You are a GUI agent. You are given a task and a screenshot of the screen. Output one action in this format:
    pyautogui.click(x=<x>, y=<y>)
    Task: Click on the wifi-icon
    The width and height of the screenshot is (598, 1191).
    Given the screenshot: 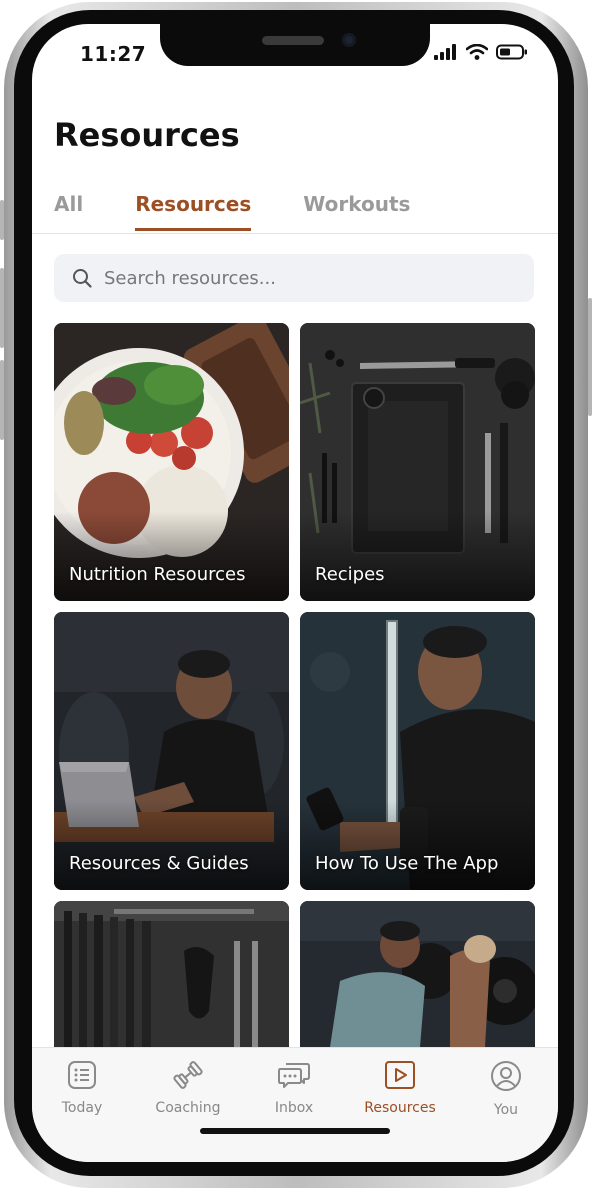 What is the action you would take?
    pyautogui.click(x=477, y=52)
    